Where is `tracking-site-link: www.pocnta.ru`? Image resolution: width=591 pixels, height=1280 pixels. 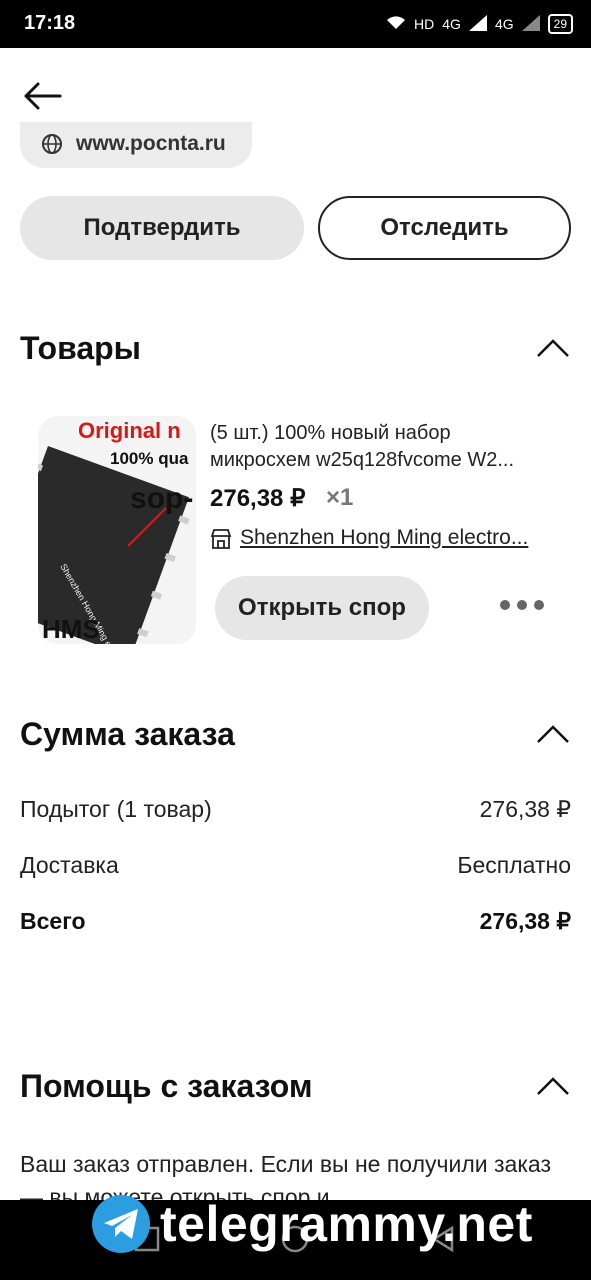
tracking-site-link: www.pocnta.ru is located at coordinates (136, 145).